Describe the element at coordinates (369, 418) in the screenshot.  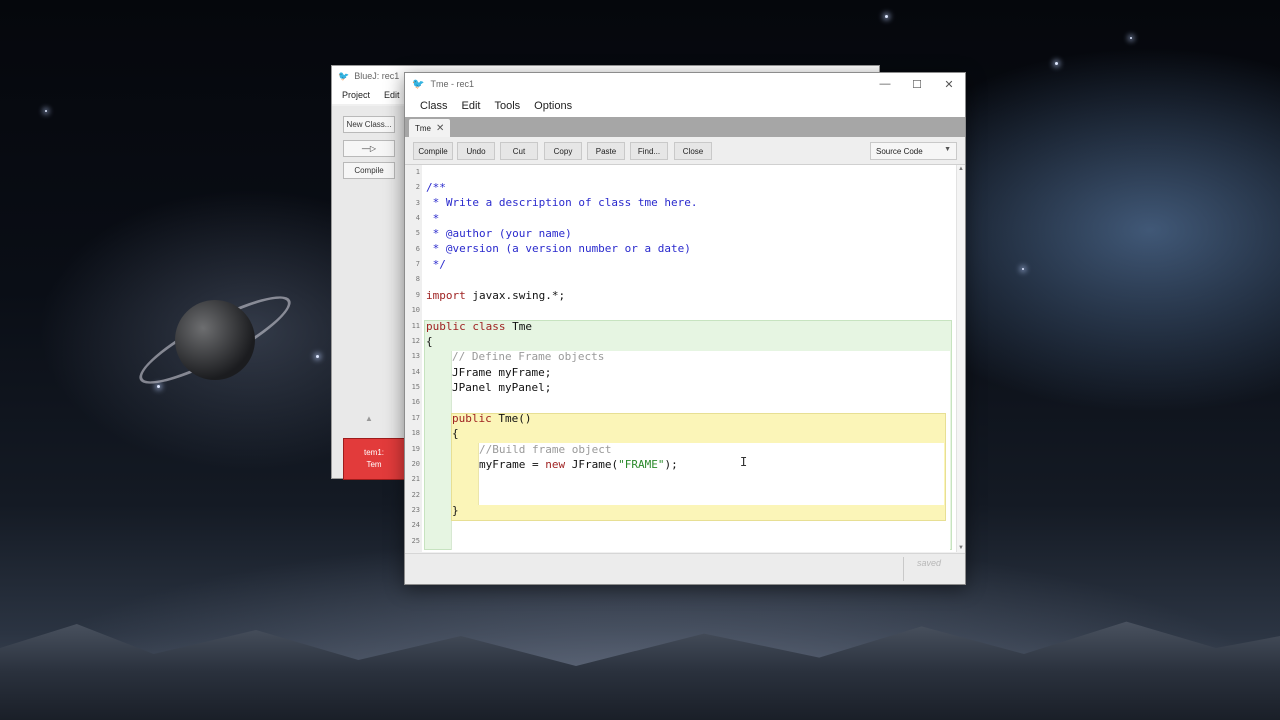
I see `chevron-up-icon: ▲` at that location.